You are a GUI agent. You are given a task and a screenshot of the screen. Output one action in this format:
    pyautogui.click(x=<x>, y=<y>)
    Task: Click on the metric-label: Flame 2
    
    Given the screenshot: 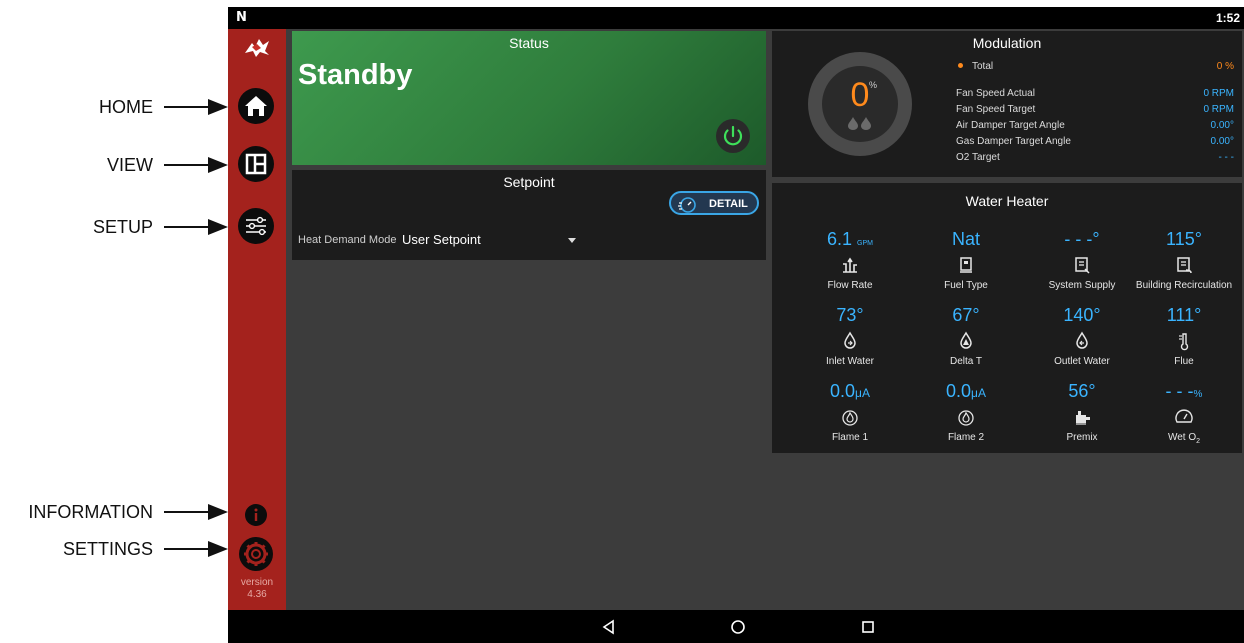 What is the action you would take?
    pyautogui.click(x=966, y=437)
    